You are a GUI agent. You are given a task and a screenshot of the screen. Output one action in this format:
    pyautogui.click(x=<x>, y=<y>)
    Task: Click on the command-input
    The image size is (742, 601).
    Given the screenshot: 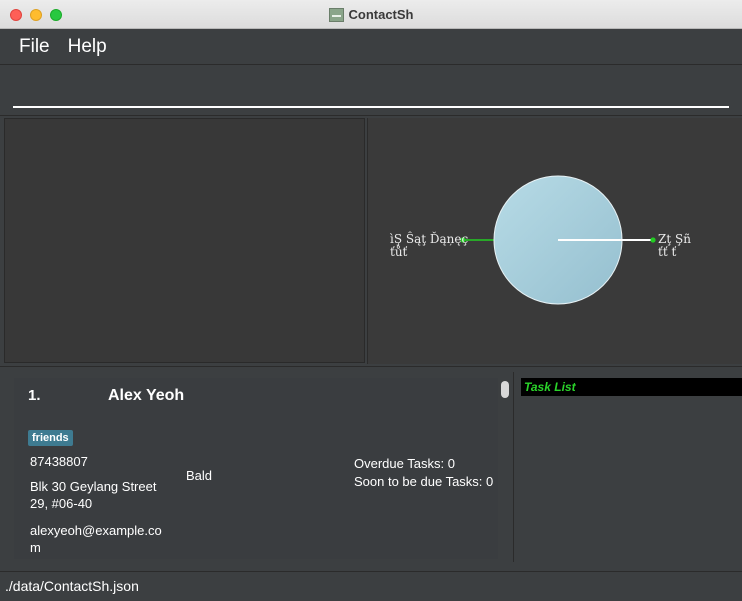 What is the action you would take?
    pyautogui.click(x=371, y=94)
    